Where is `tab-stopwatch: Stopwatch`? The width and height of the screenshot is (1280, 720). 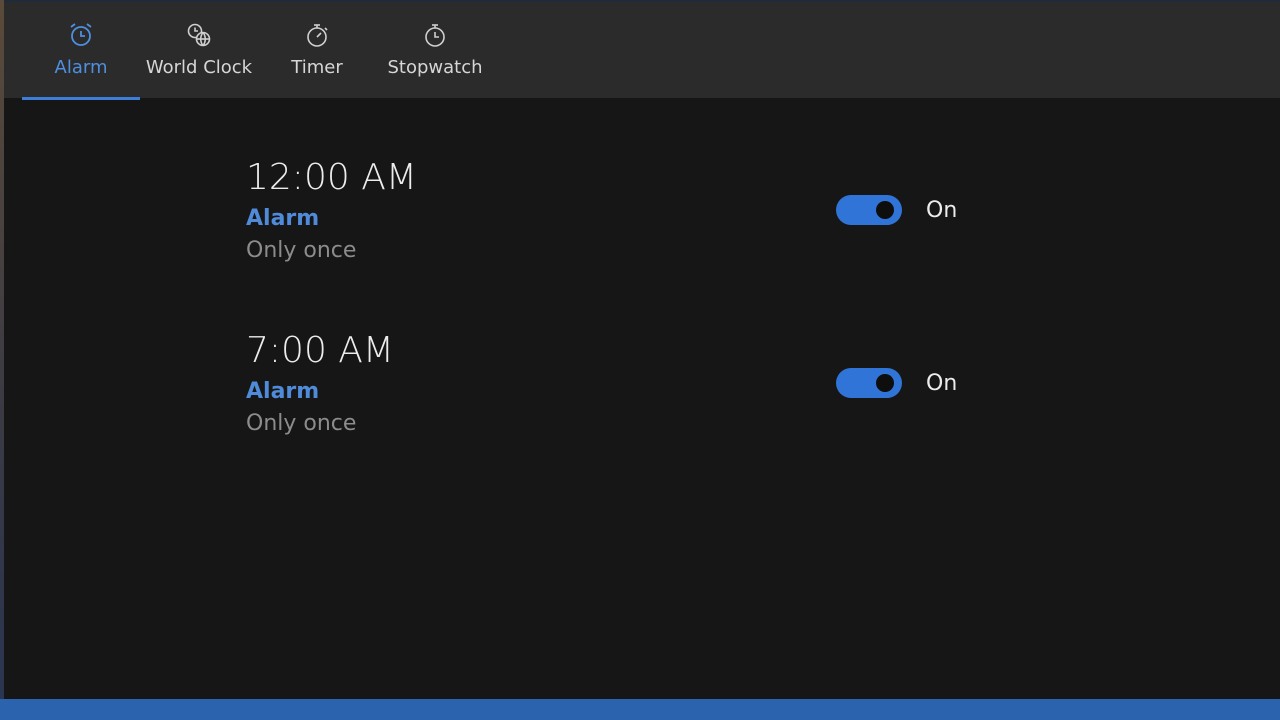
tab-stopwatch: Stopwatch is located at coordinates (435, 51).